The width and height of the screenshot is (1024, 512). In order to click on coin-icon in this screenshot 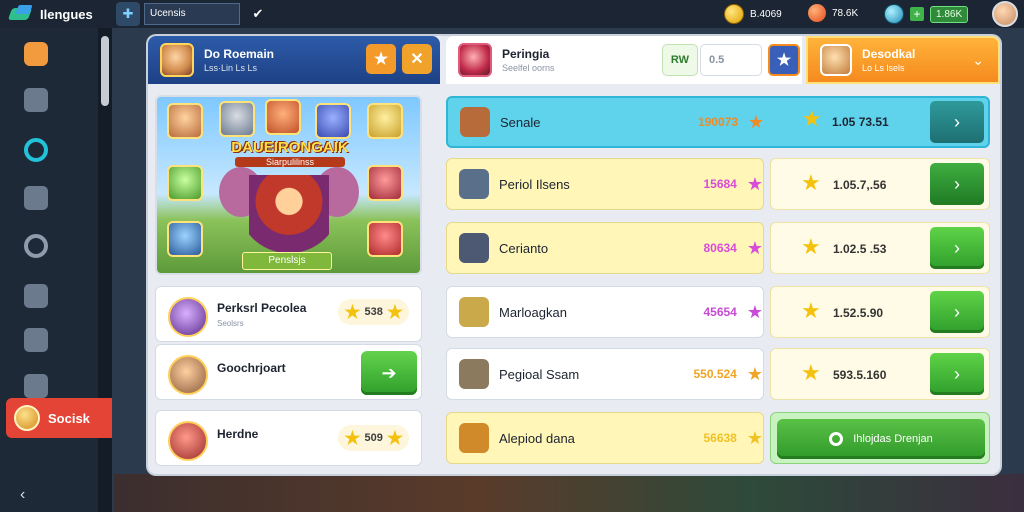, I will do `click(734, 14)`.